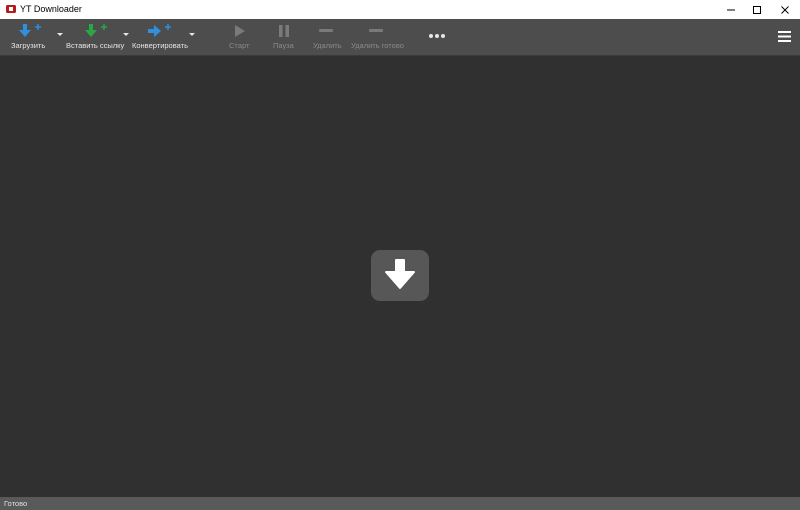 This screenshot has height=510, width=800. I want to click on paste-add-icon, so click(96, 30).